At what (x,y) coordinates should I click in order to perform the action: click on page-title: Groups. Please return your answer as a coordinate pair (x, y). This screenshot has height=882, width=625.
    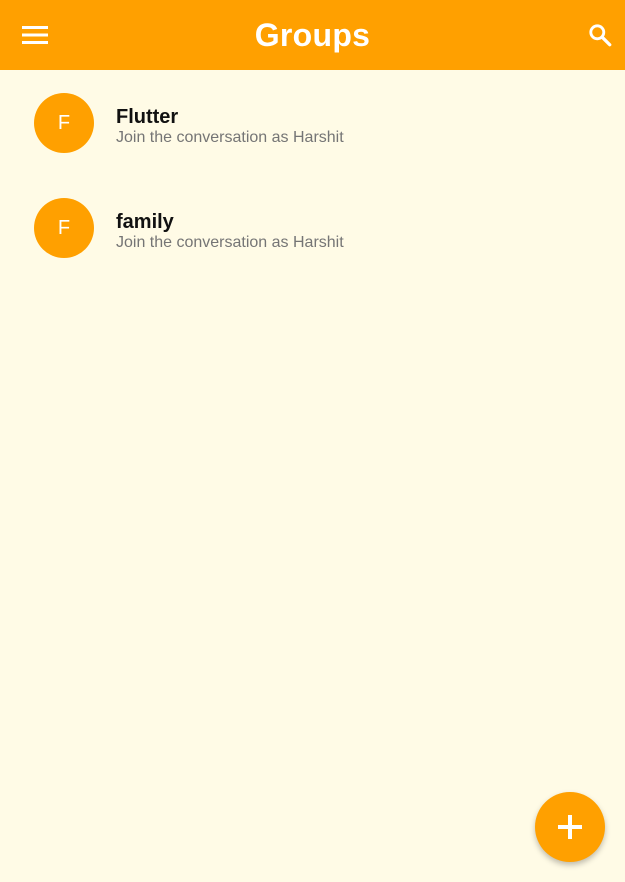
    Looking at the image, I should click on (312, 35).